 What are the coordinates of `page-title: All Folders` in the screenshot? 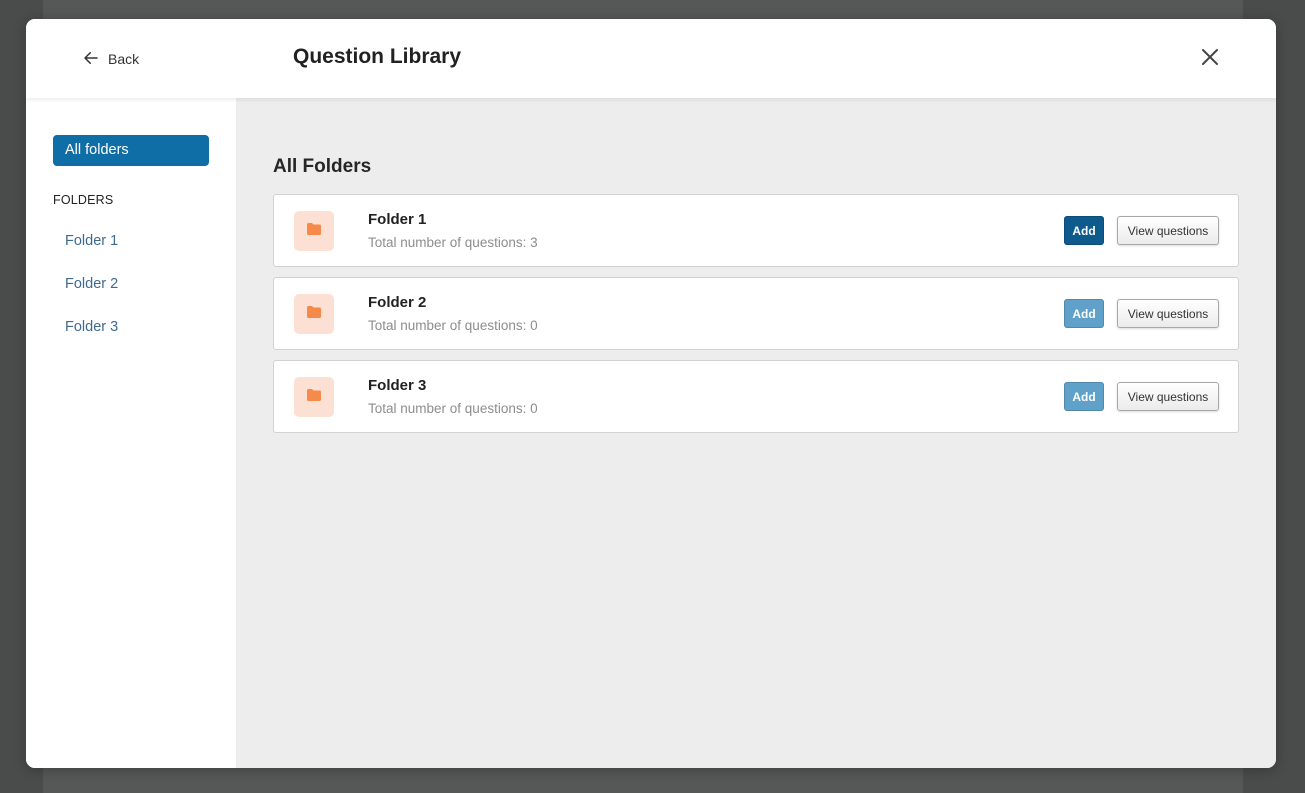 It's located at (322, 166).